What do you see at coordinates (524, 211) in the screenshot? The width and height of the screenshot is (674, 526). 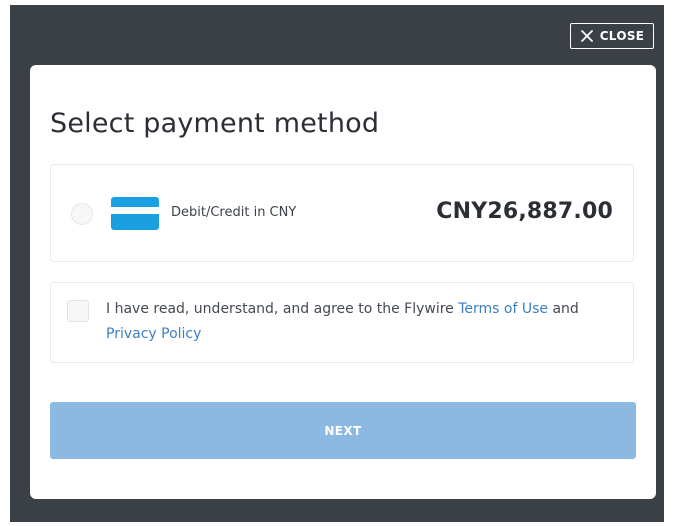 I see `payment-amount: CNY26,887.00` at bounding box center [524, 211].